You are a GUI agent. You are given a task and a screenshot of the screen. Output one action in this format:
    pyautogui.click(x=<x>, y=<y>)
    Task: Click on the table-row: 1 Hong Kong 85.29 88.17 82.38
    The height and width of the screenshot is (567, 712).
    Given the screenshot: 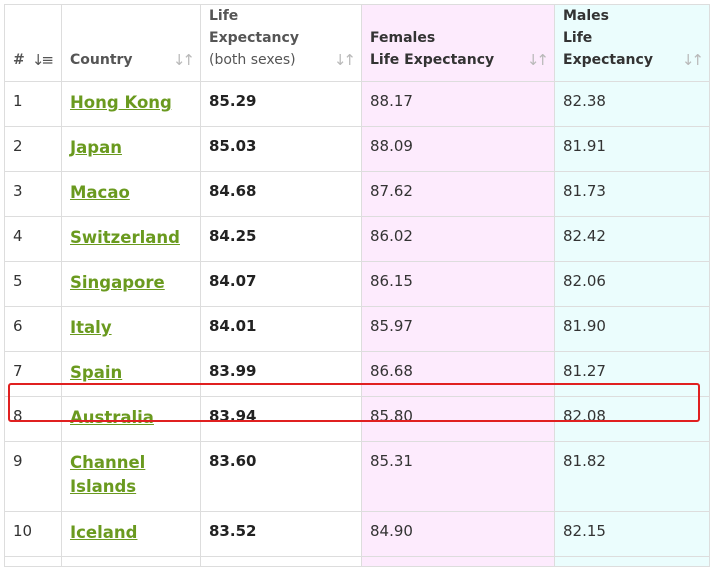 What is the action you would take?
    pyautogui.click(x=357, y=104)
    